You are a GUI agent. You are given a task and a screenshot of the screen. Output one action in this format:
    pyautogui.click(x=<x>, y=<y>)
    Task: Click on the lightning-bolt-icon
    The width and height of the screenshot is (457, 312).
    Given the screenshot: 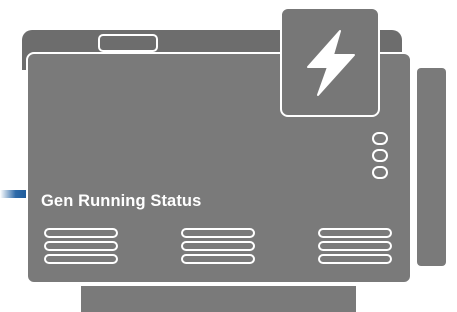 What is the action you would take?
    pyautogui.click(x=331, y=63)
    